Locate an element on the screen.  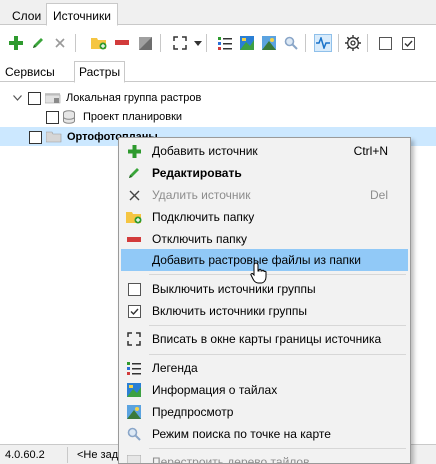
tree-label: Проект планировки is located at coordinates (133, 117).